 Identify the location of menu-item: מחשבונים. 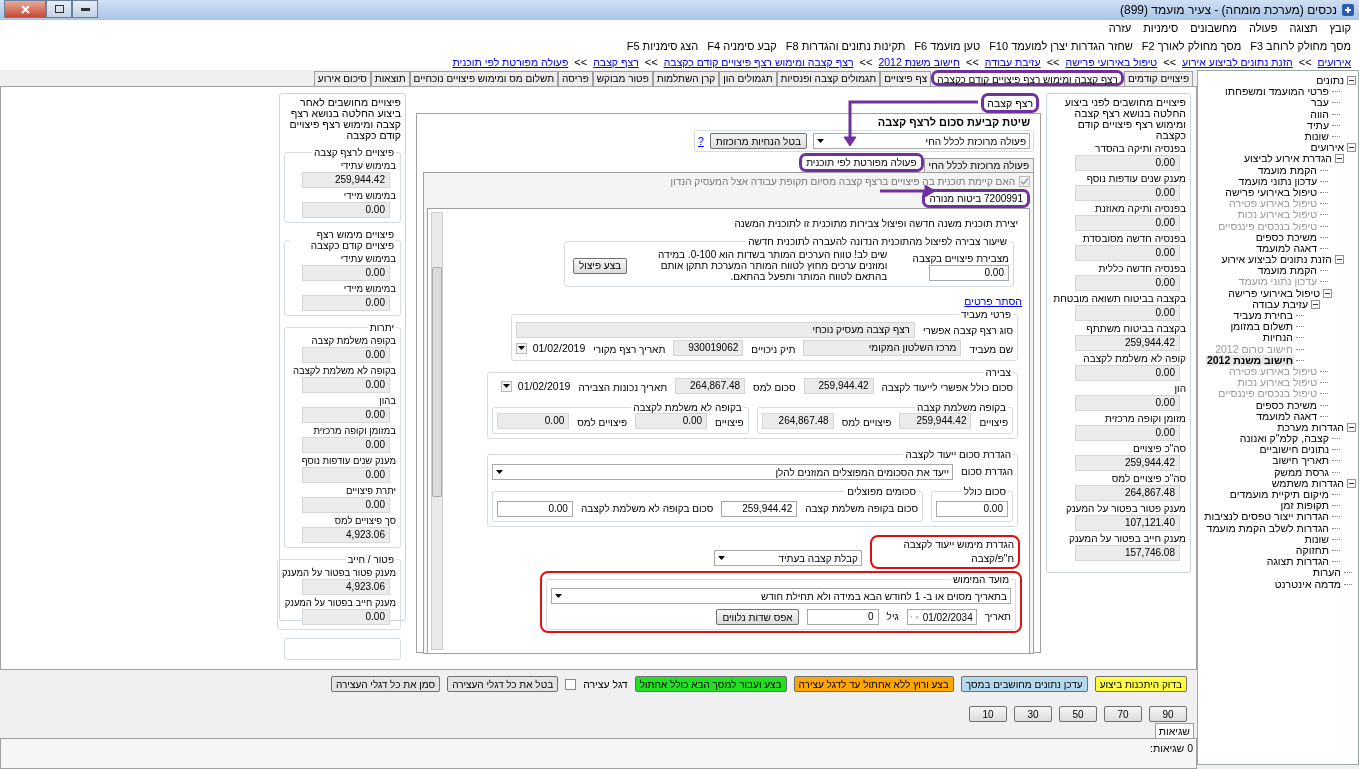
(1213, 28).